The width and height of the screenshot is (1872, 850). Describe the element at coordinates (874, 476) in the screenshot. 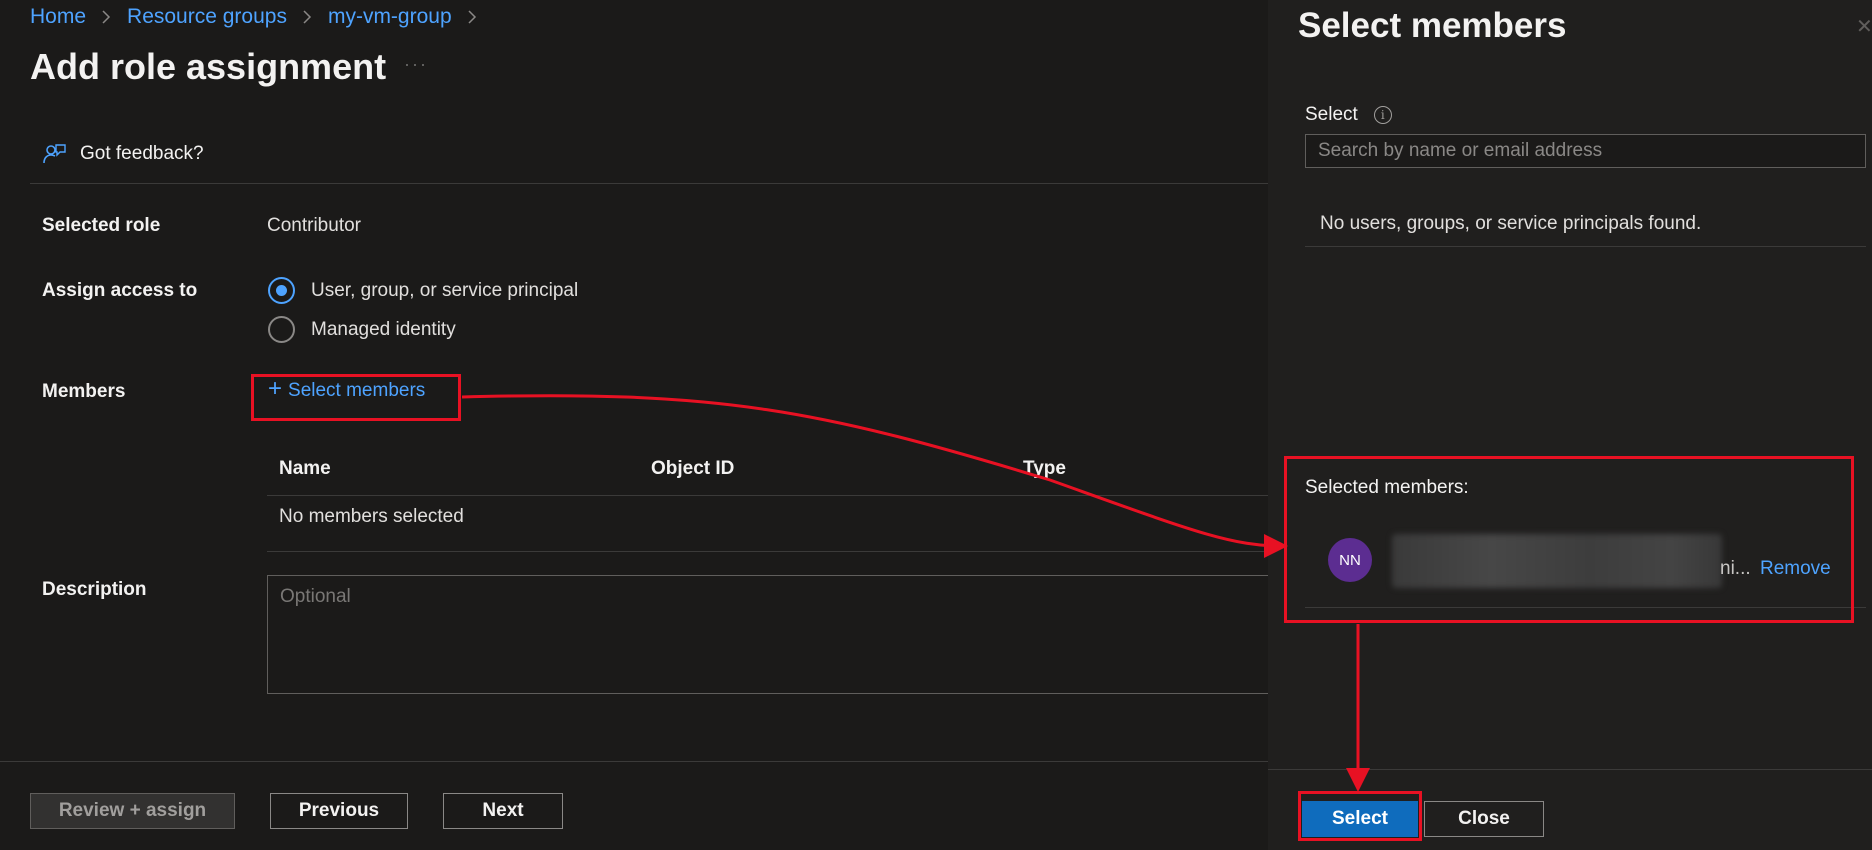

I see `arrow-to-selected-members` at that location.